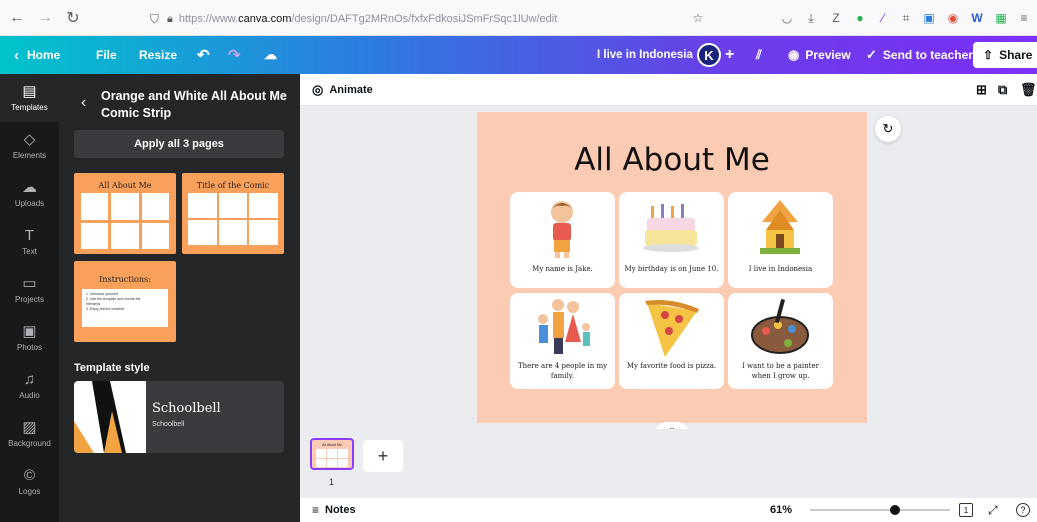  I want to click on word-extension-icon: W, so click(977, 18).